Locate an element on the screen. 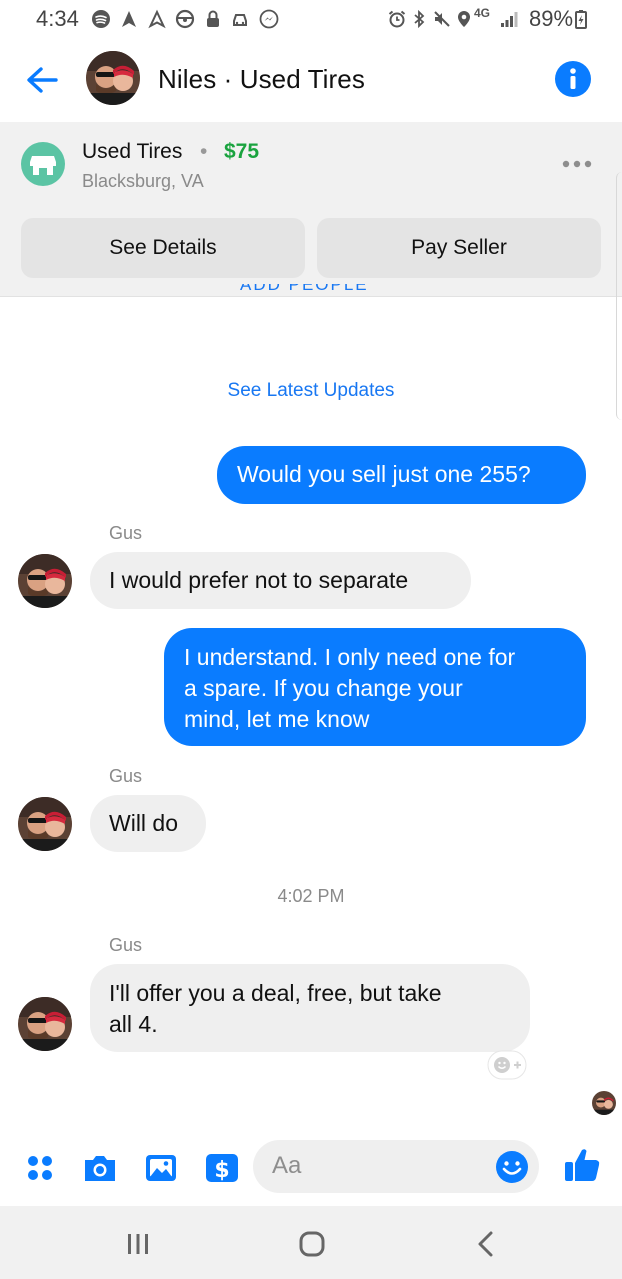 The height and width of the screenshot is (1279, 622). home-icon is located at coordinates (312, 1244).